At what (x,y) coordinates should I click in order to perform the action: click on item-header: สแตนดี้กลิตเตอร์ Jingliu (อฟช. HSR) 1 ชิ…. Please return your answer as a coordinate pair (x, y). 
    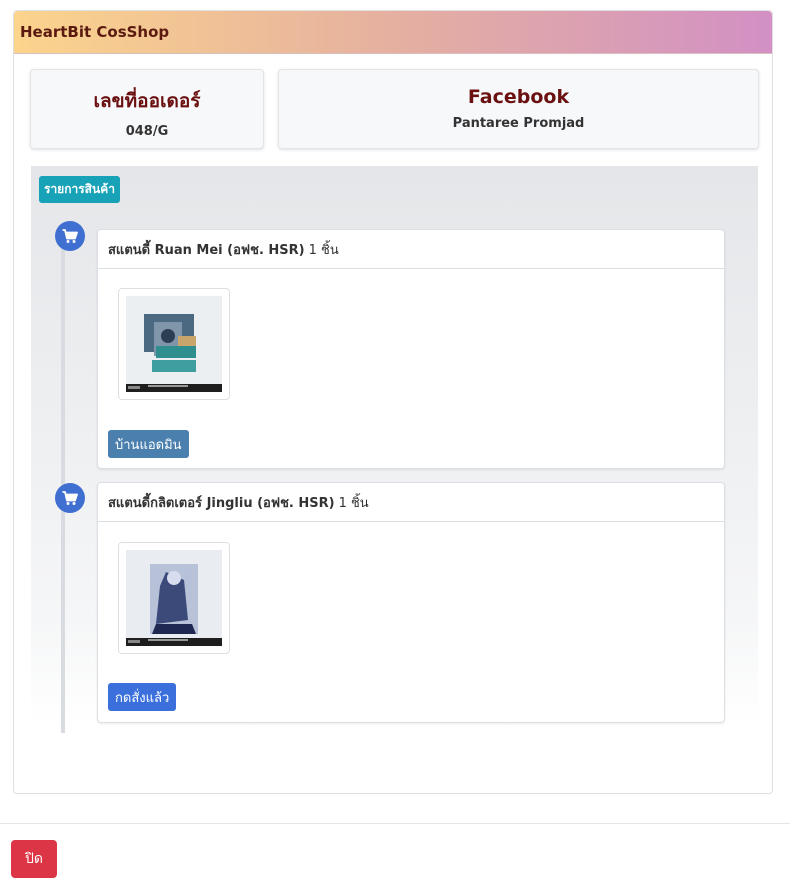
    Looking at the image, I should click on (411, 502).